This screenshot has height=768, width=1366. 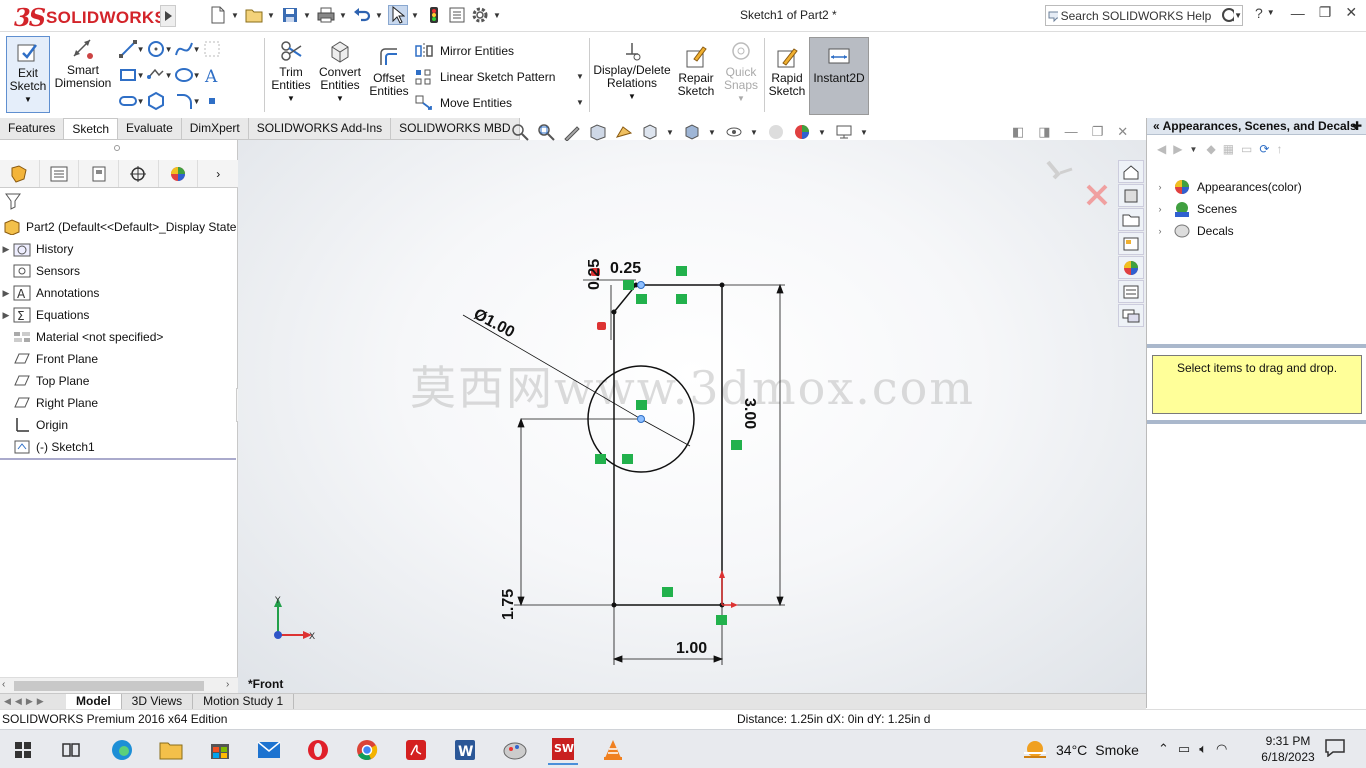 What do you see at coordinates (1163, 749) in the screenshot?
I see `tray-chevron-up-icon: ⌃` at bounding box center [1163, 749].